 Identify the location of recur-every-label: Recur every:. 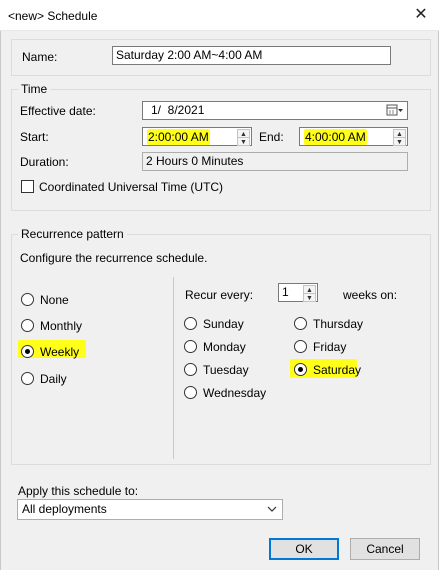
(219, 295).